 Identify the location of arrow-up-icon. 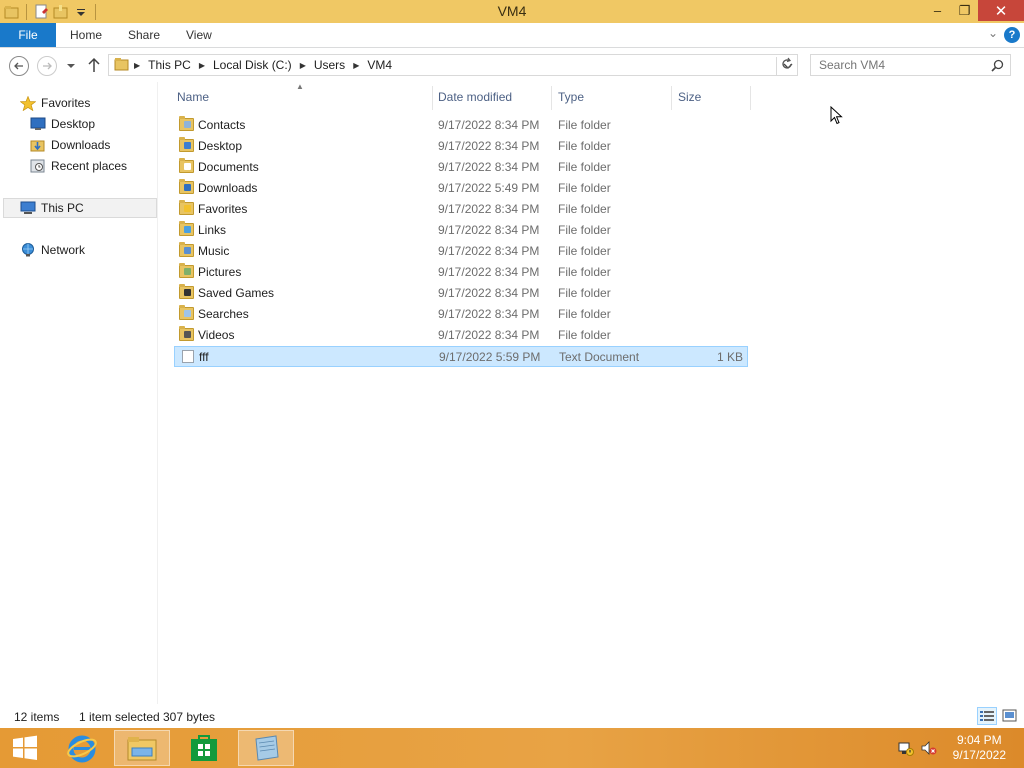
(94, 64).